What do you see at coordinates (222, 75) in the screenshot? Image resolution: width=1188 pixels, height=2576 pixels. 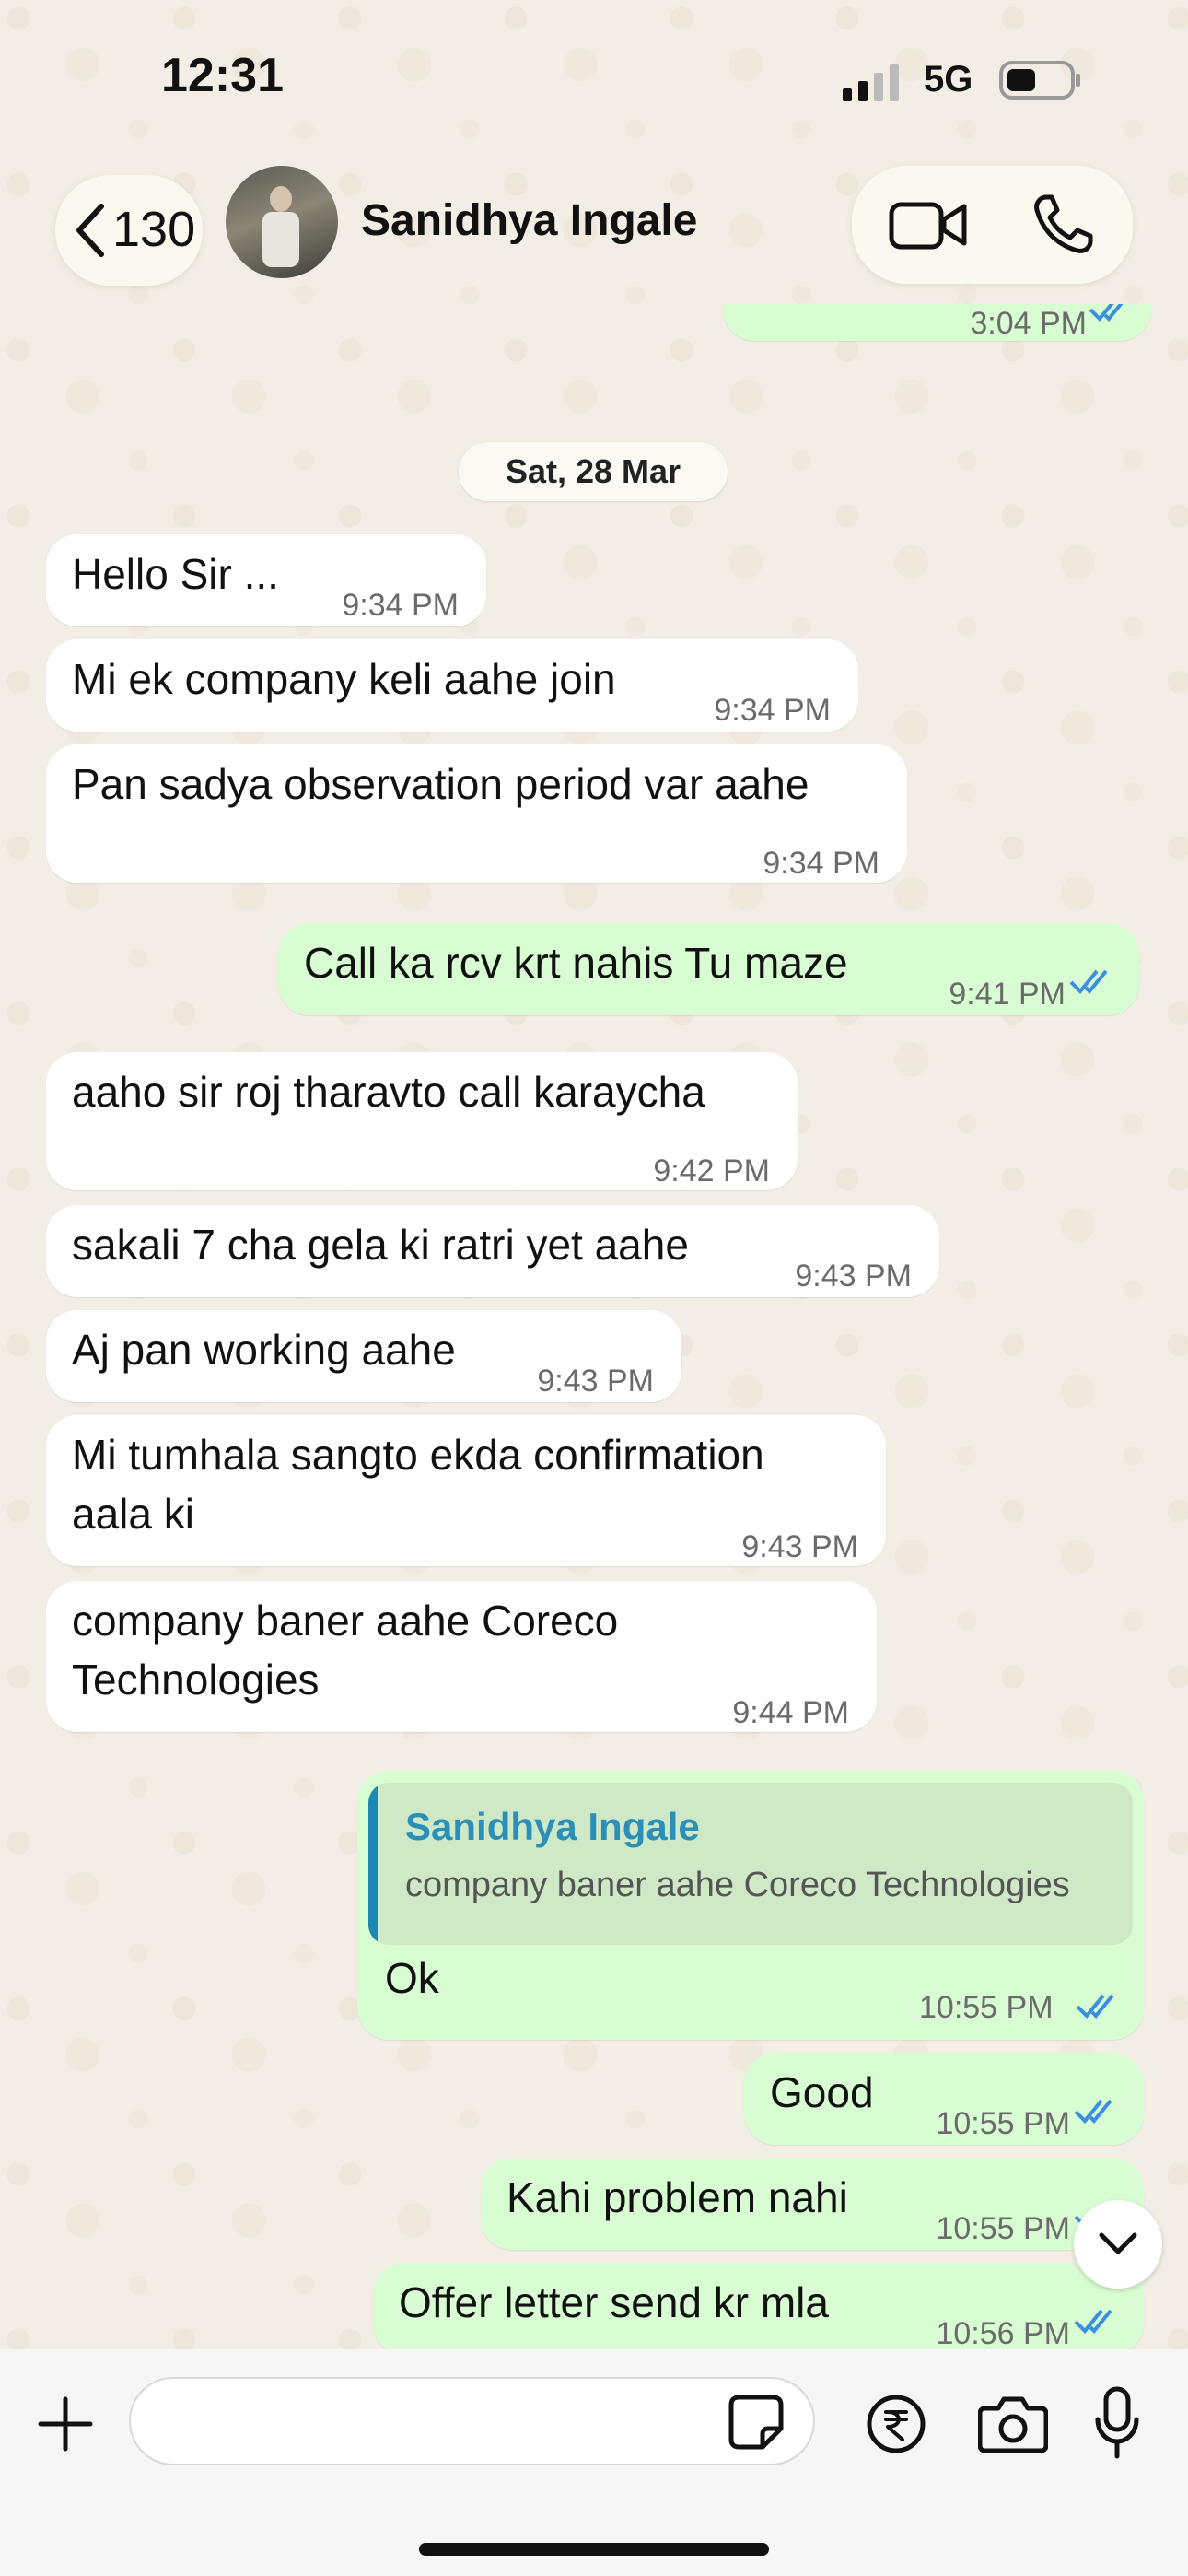 I see `status-time: 12:31` at bounding box center [222, 75].